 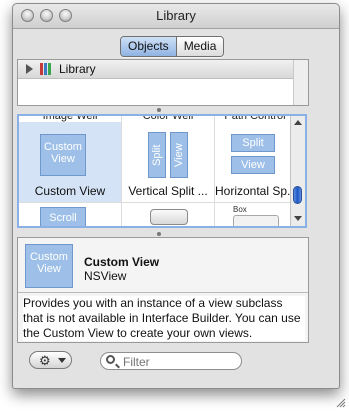 I want to click on search-icon, so click(x=110, y=359).